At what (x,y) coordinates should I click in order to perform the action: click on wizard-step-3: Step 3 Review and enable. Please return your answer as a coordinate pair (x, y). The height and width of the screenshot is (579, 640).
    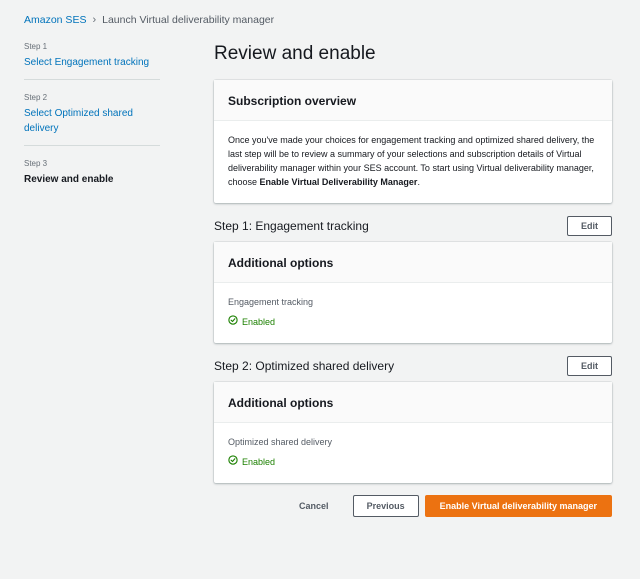
    Looking at the image, I should click on (92, 177).